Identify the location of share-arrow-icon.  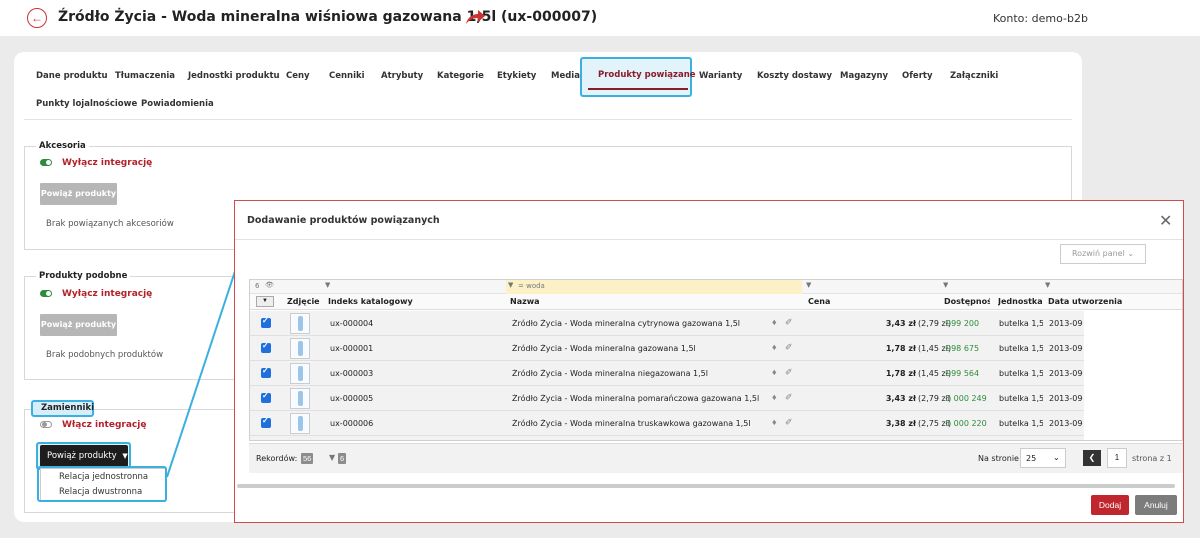
(475, 17).